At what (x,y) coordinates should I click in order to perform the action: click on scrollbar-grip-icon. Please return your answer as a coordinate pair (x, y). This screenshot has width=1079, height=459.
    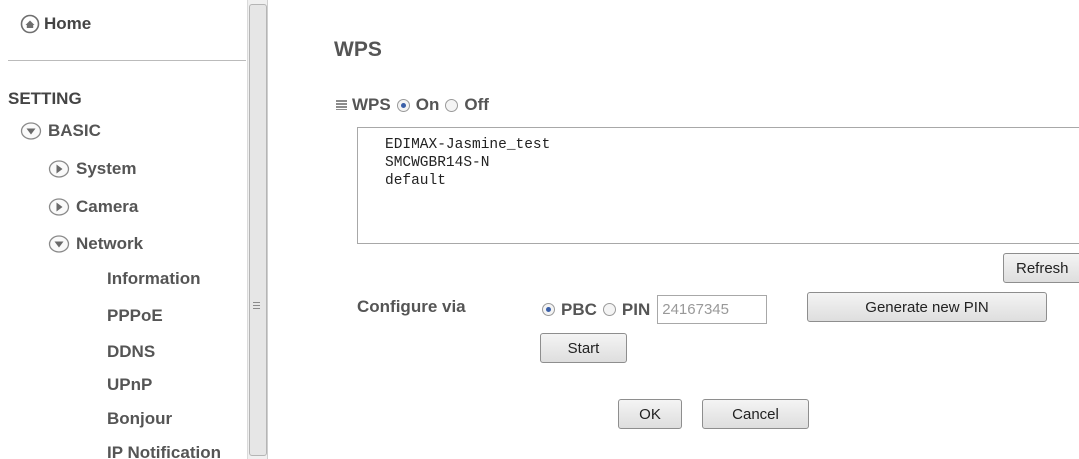
    Looking at the image, I should click on (256, 306).